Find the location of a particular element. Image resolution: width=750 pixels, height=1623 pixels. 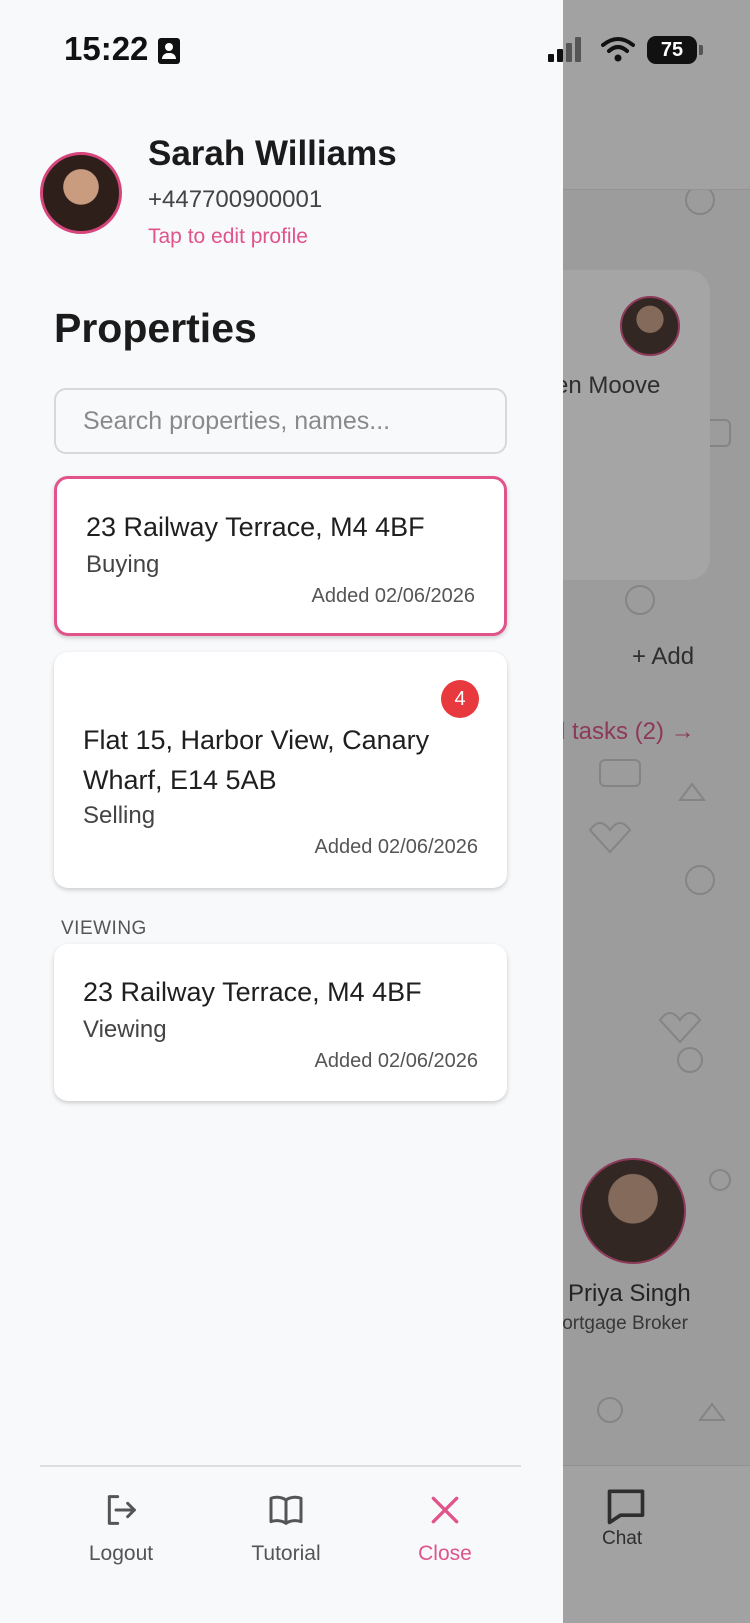

search-field is located at coordinates (280, 421).